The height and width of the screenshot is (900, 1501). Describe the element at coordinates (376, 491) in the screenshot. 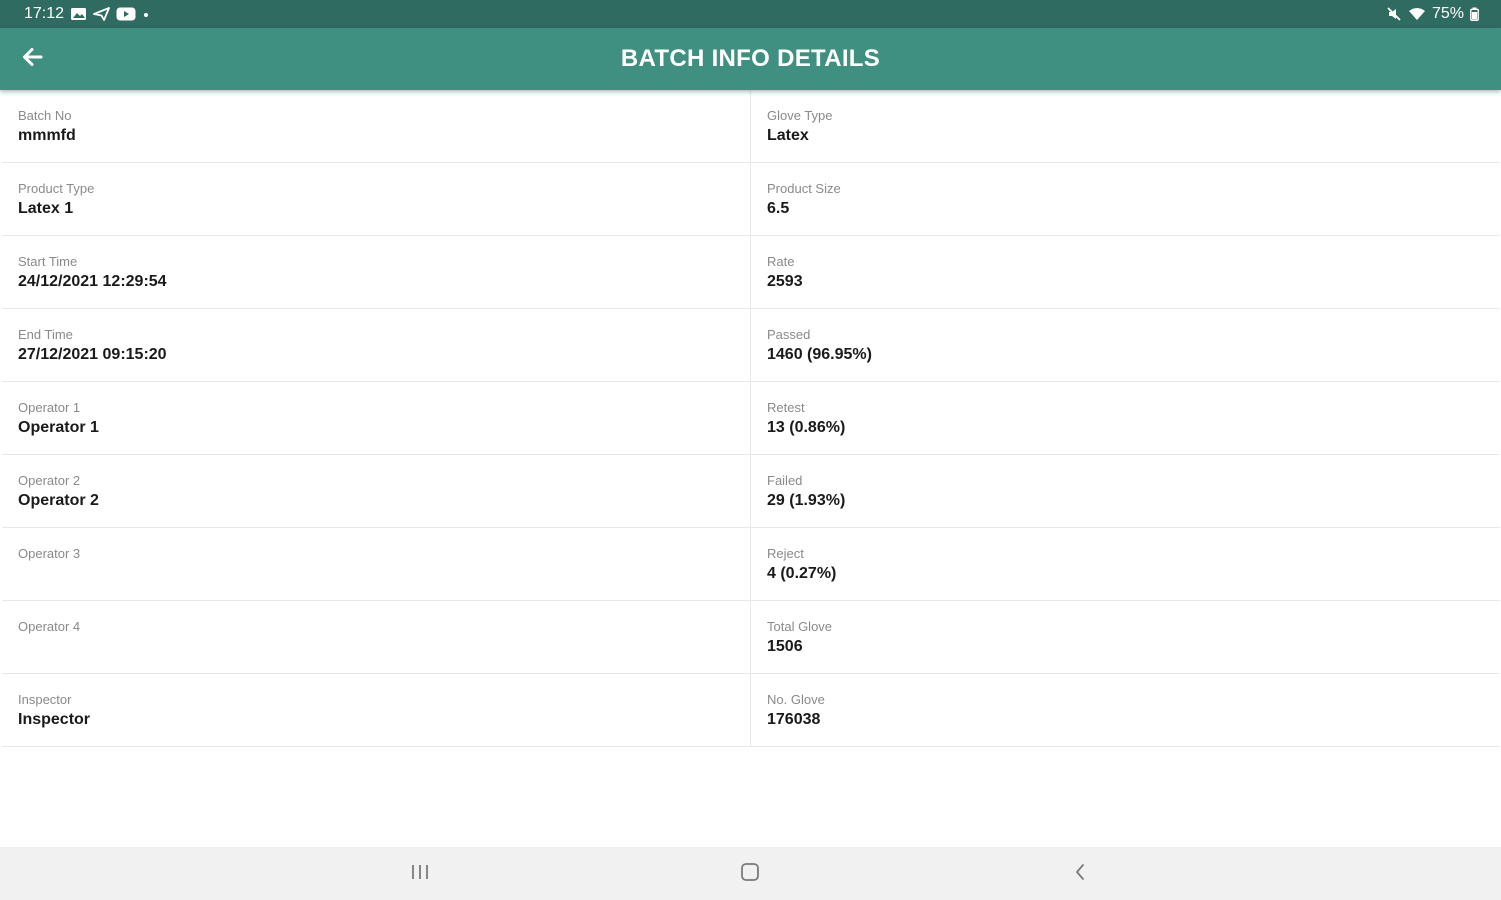

I see `field-operator-2: Operator 2 Operator 2` at that location.